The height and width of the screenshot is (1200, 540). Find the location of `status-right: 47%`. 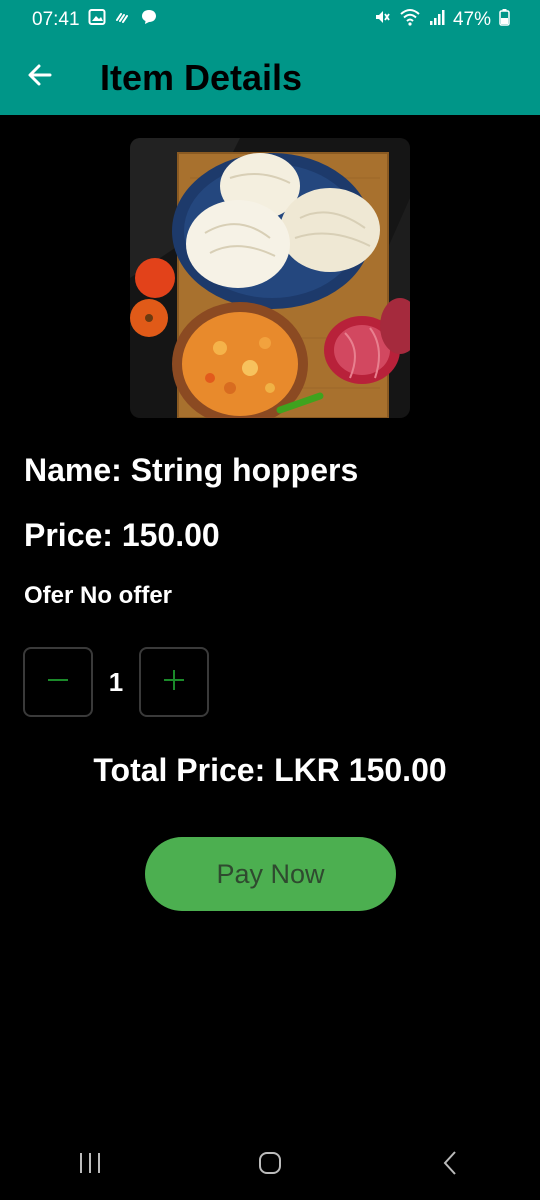

status-right: 47% is located at coordinates (441, 20).